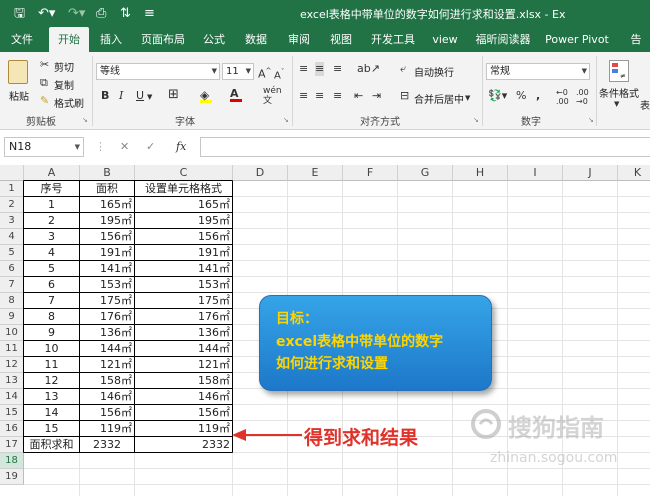  Describe the element at coordinates (51, 285) in the screenshot. I see `table-cell: 6` at that location.